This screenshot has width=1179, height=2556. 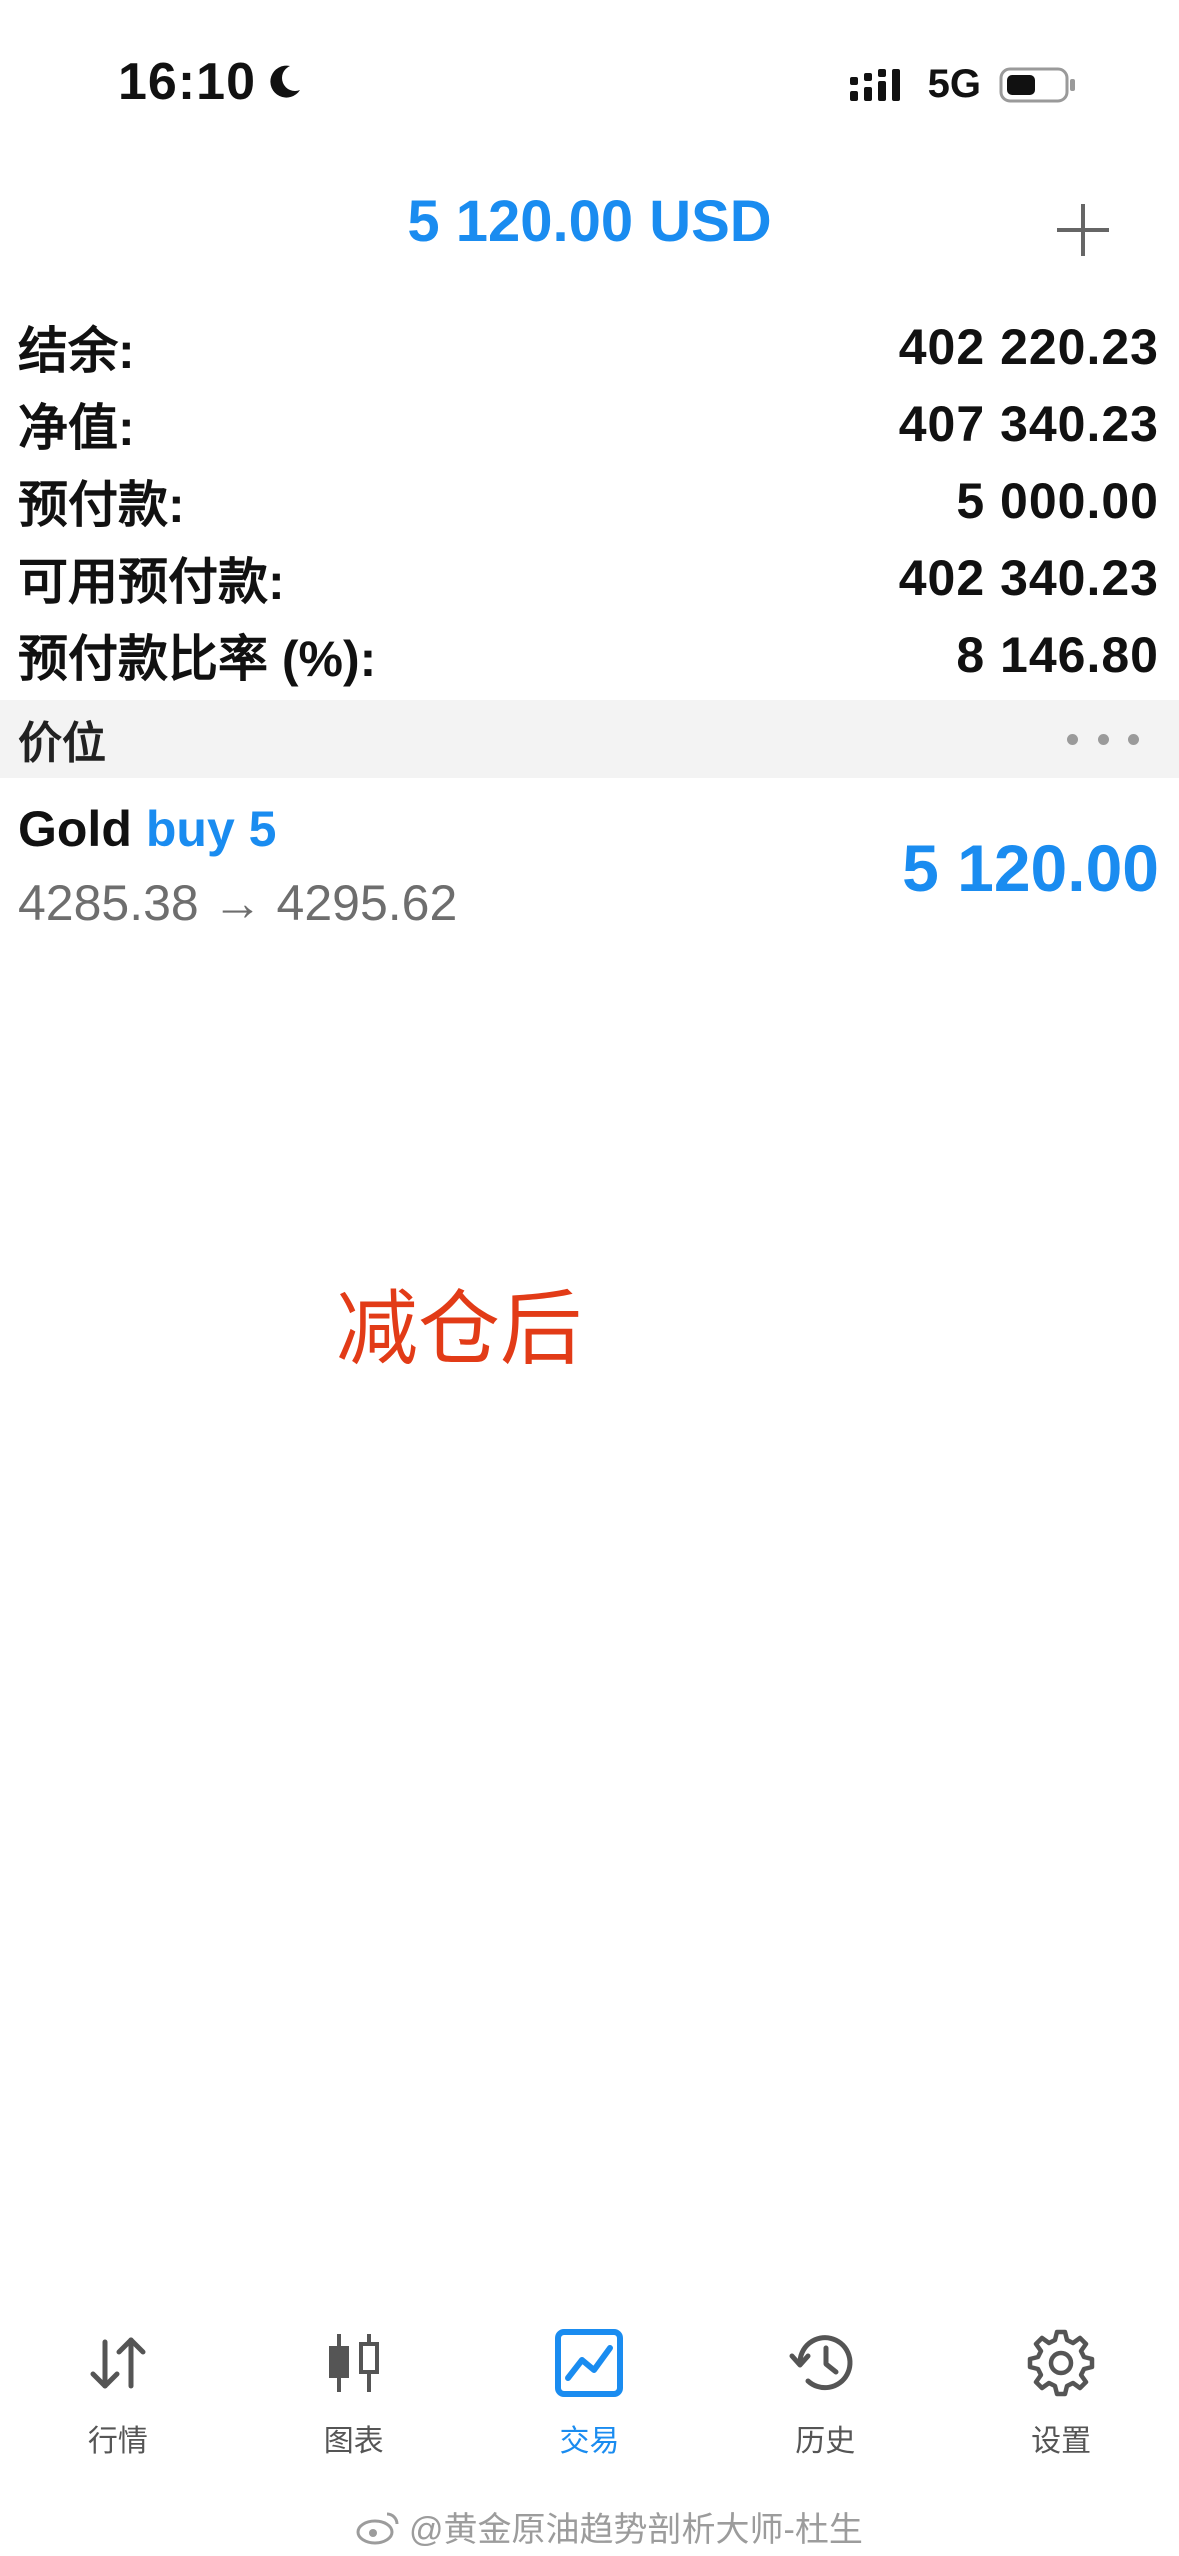 I want to click on signal-icon, so click(x=874, y=84).